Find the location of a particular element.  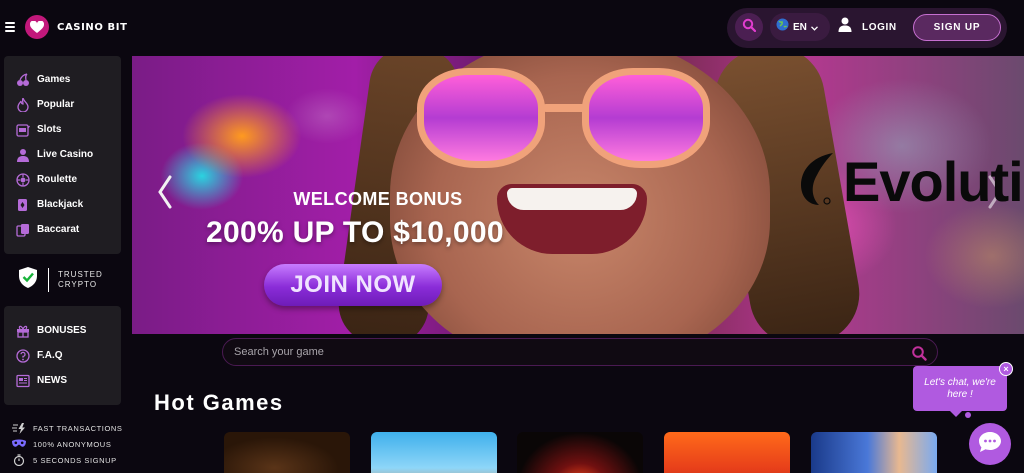

sidebar-item-roulette: Roulette is located at coordinates (62, 179).